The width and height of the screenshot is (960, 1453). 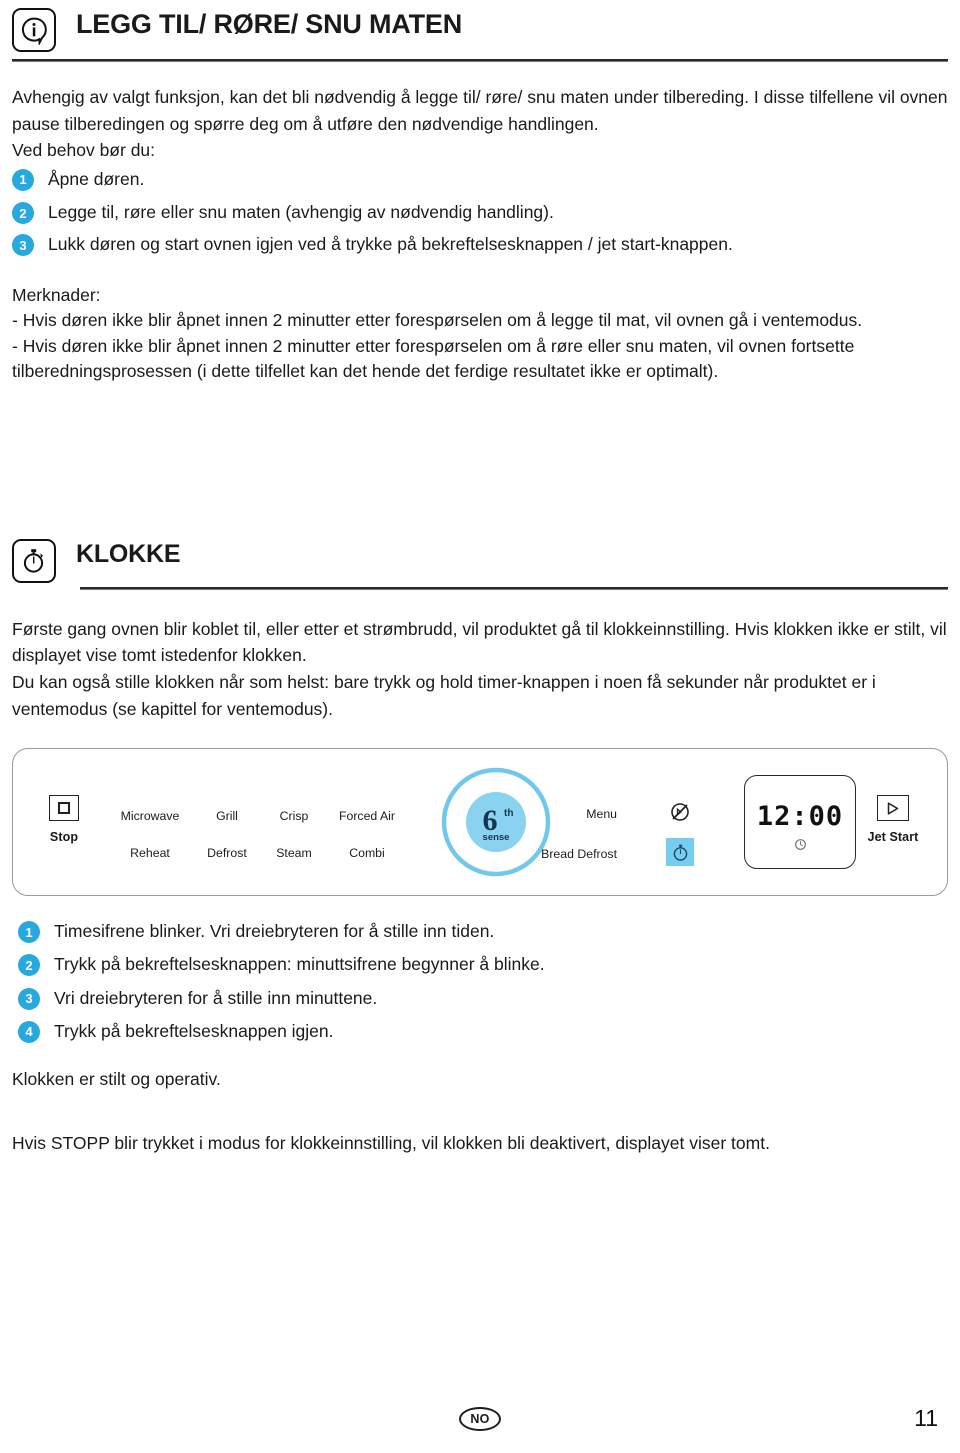 I want to click on function-crisp: Crisp, so click(x=294, y=816).